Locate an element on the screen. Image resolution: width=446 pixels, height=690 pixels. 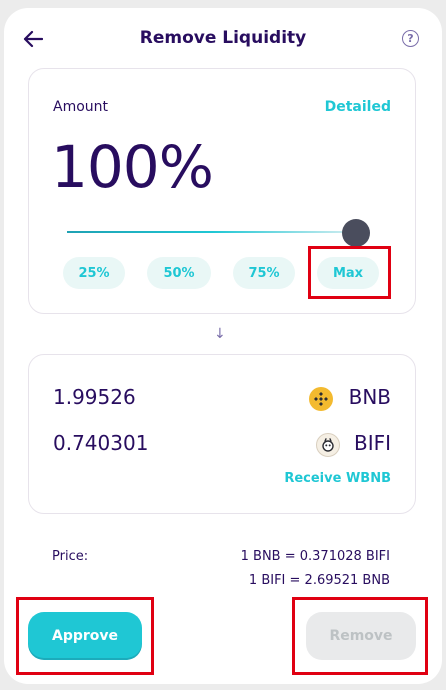
approve-button: Approve is located at coordinates (85, 636).